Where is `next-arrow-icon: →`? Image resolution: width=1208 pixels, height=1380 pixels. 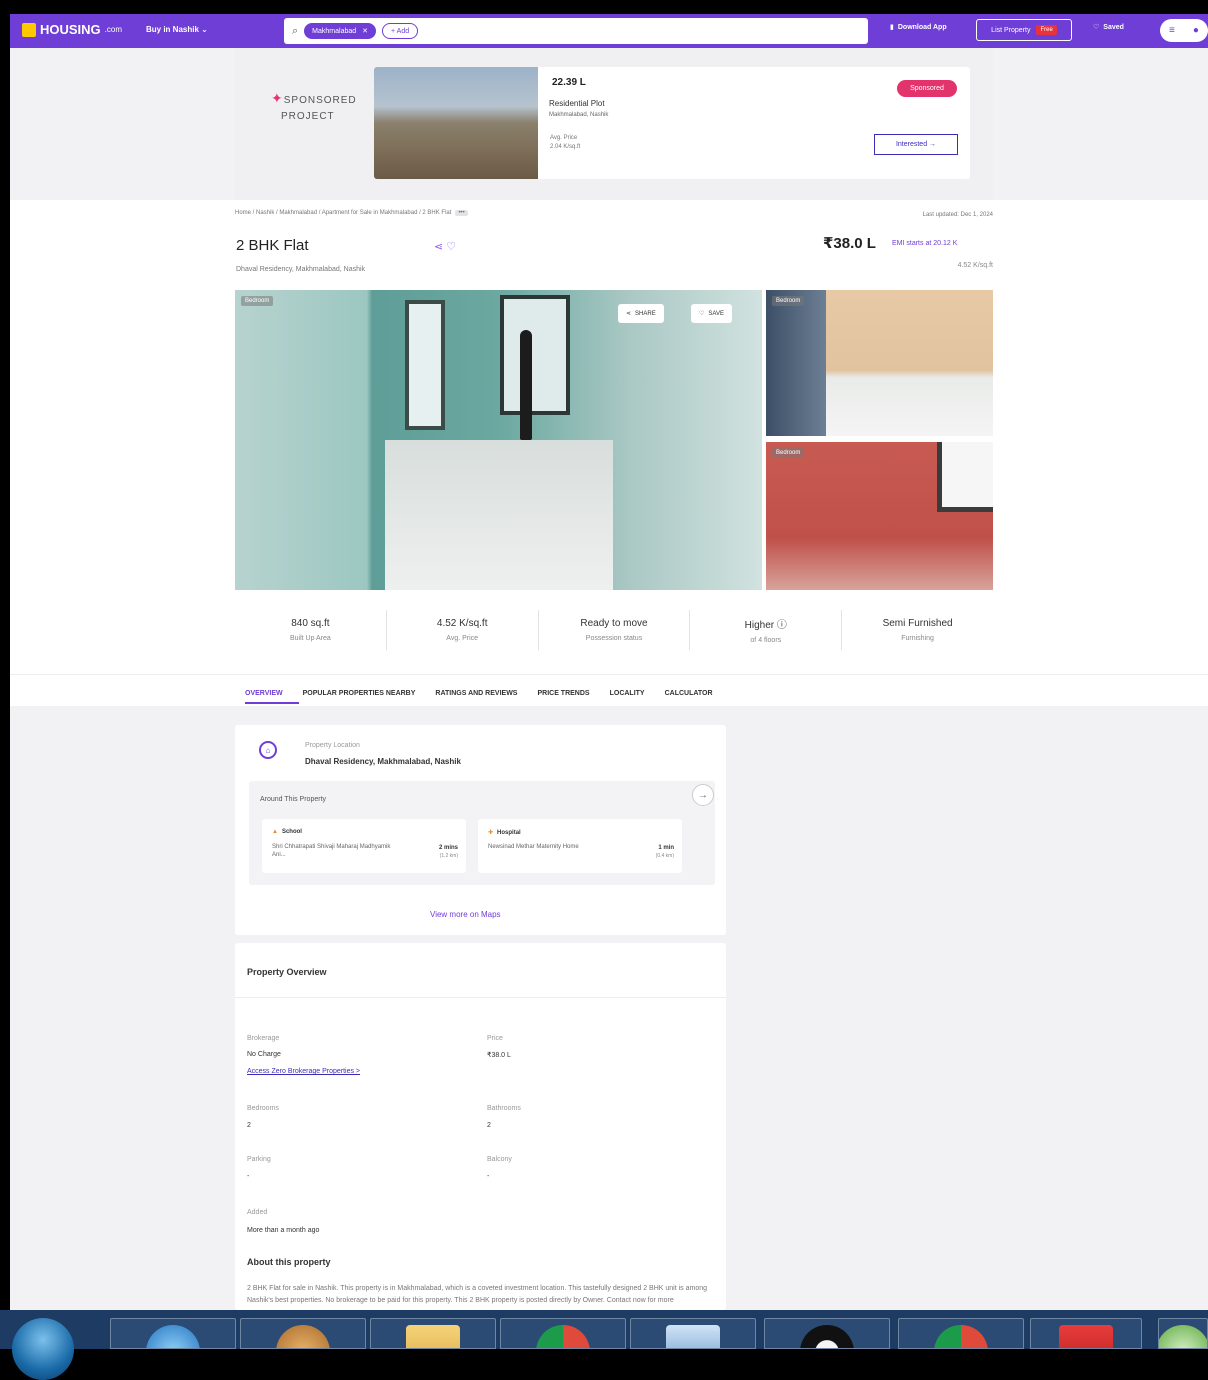 next-arrow-icon: → is located at coordinates (703, 795).